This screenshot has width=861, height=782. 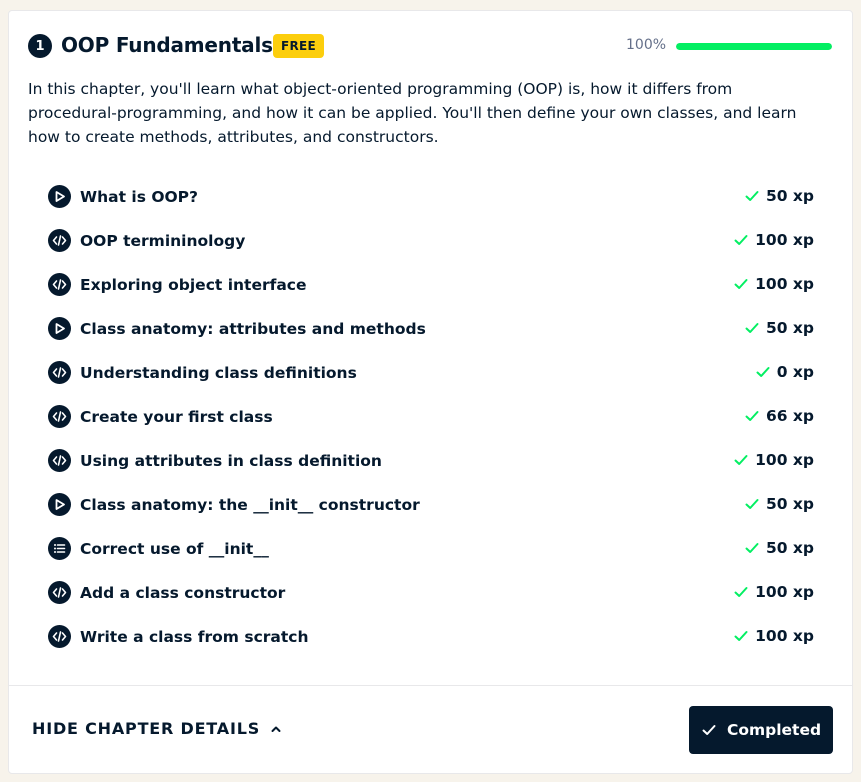 What do you see at coordinates (431, 243) in the screenshot?
I see `lesson-row: OOP termininology 100 xp` at bounding box center [431, 243].